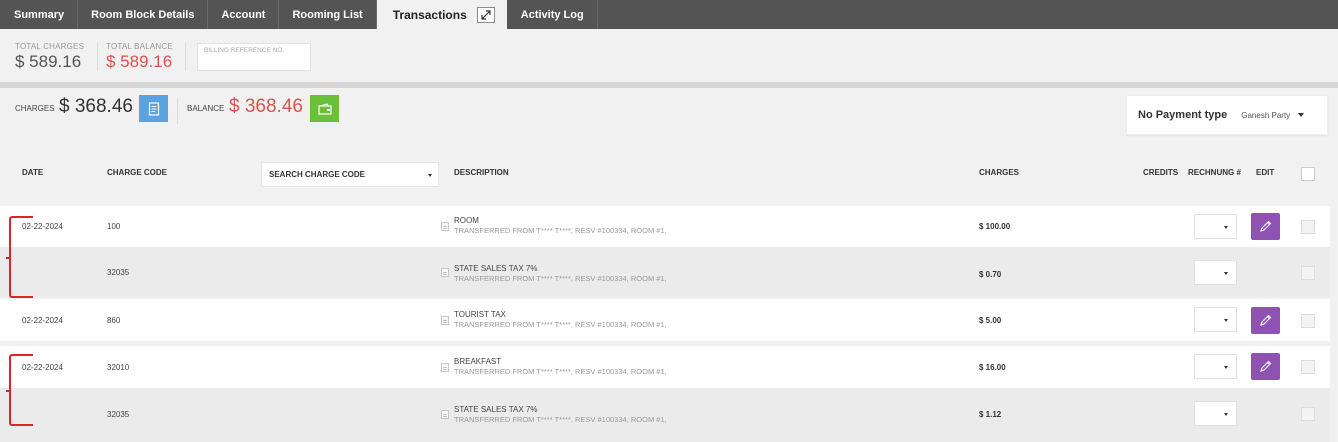  What do you see at coordinates (244, 14) in the screenshot?
I see `tab-account: Account` at bounding box center [244, 14].